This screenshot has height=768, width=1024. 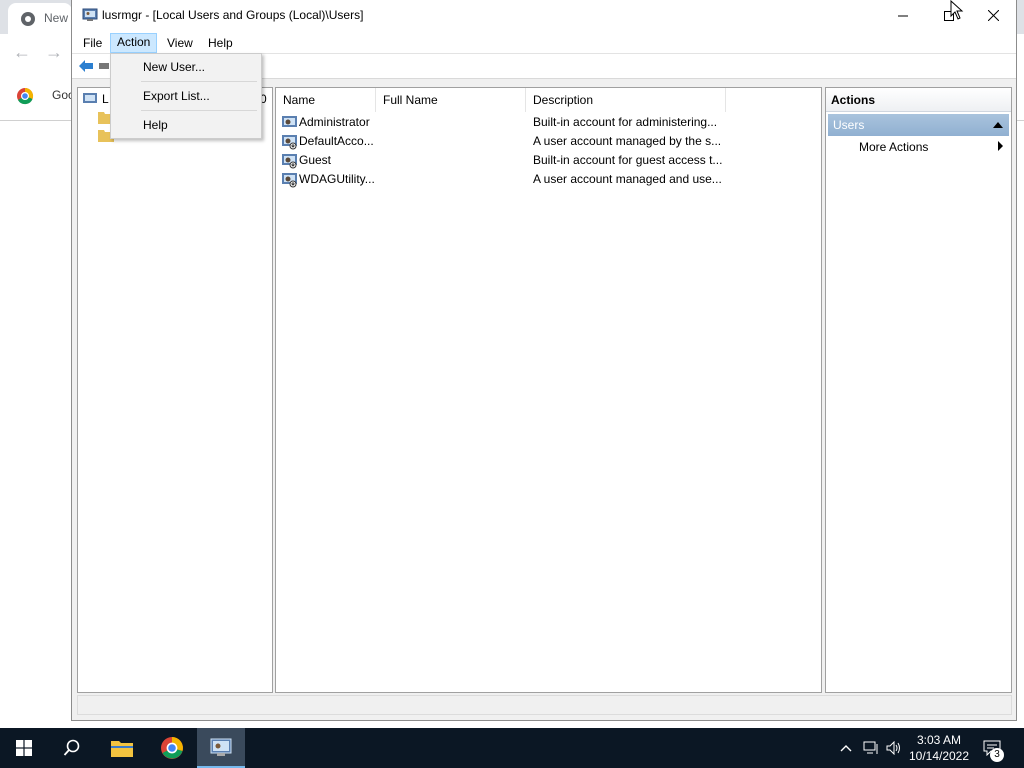 What do you see at coordinates (918, 125) in the screenshot?
I see `actions-section-users: Users` at bounding box center [918, 125].